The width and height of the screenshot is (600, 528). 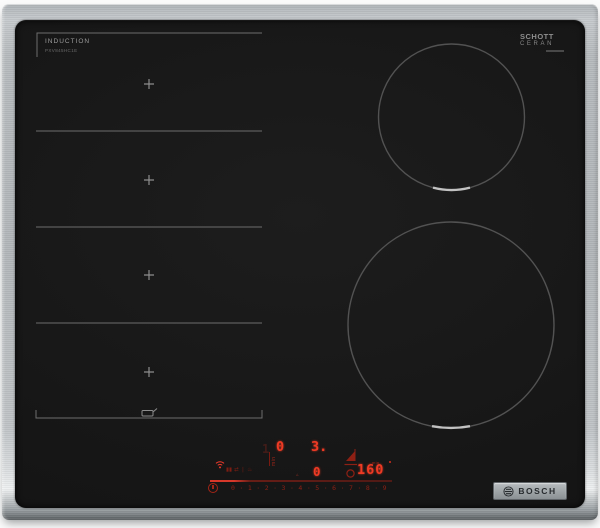 I want to click on cooking-zone-large-notch, so click(x=451, y=427).